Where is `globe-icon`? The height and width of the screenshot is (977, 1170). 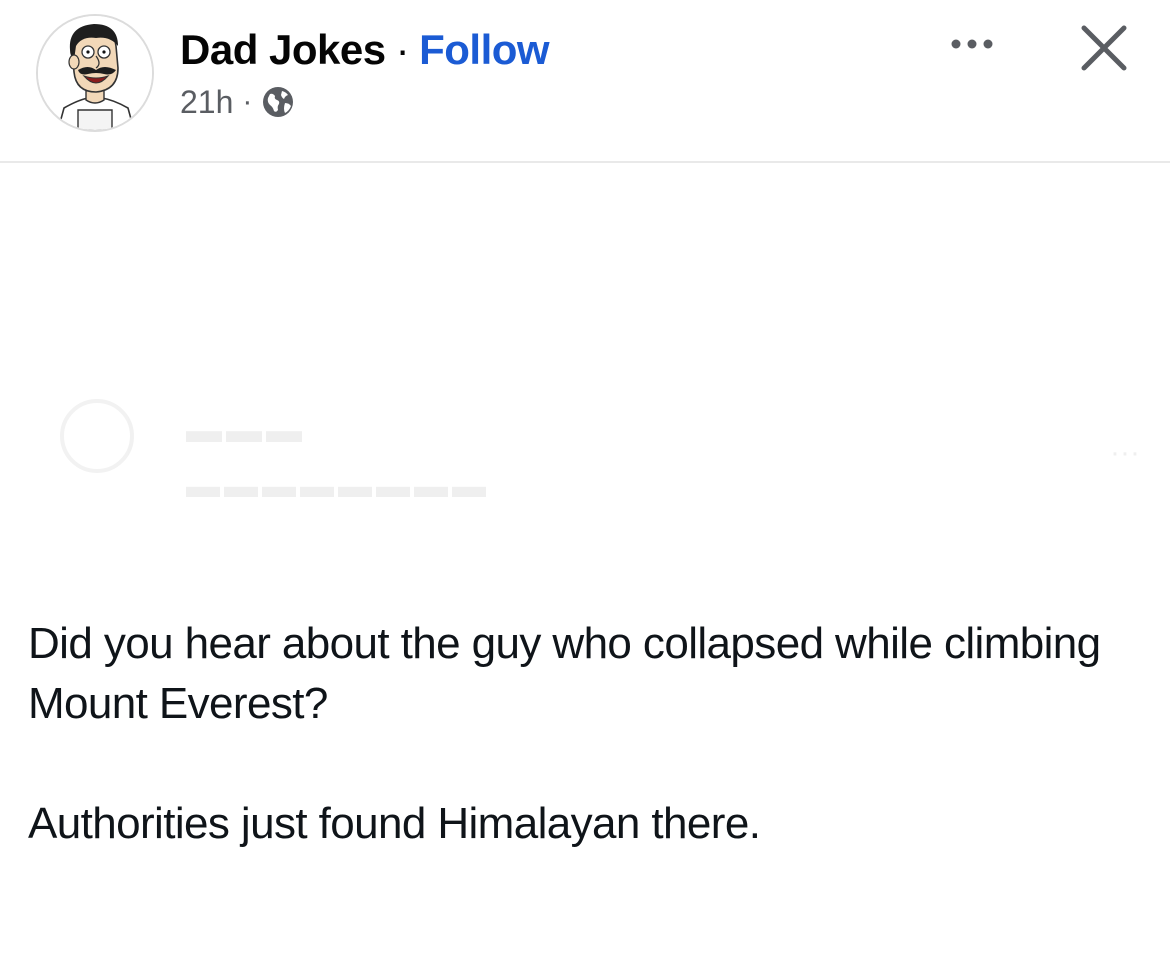 globe-icon is located at coordinates (278, 102).